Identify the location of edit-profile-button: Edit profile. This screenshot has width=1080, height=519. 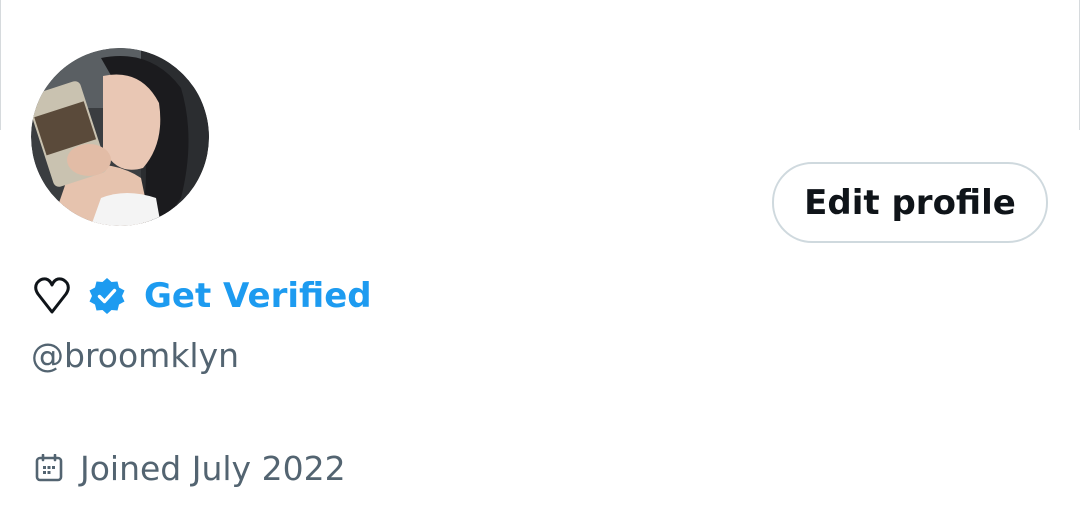
(910, 202).